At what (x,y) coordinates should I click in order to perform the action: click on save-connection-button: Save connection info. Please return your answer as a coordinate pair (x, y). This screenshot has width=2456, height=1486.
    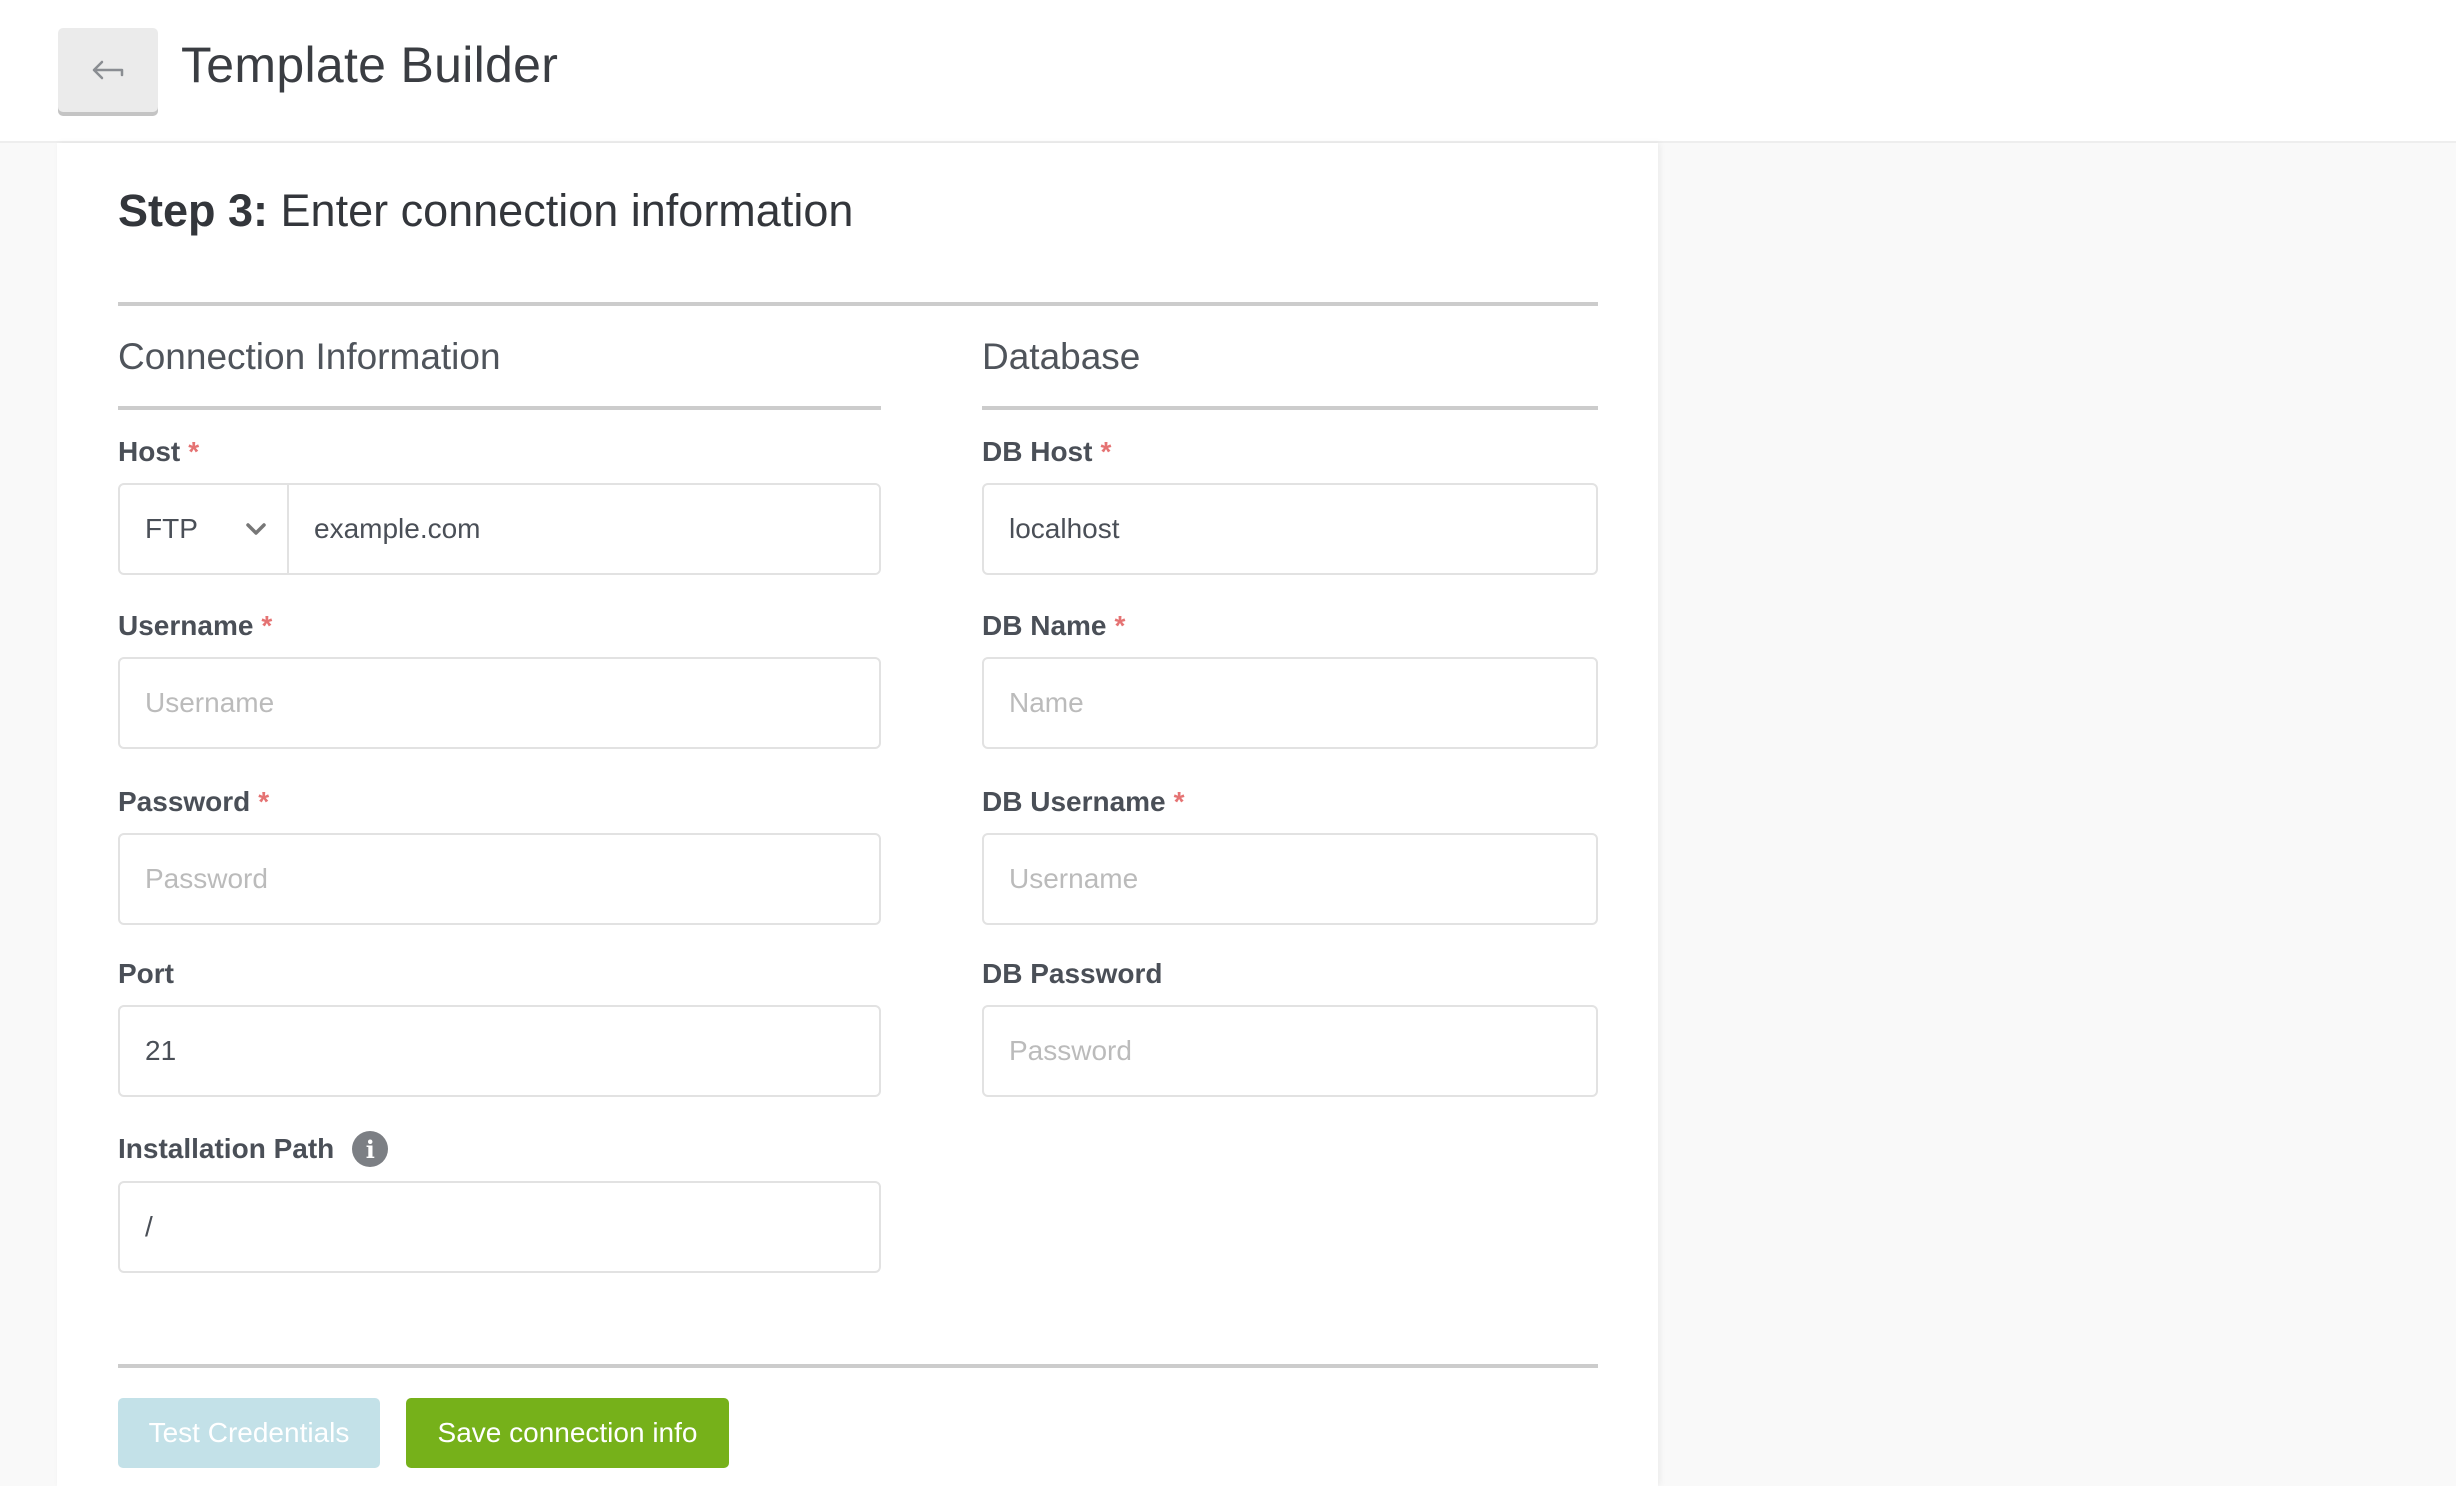
    Looking at the image, I should click on (567, 1433).